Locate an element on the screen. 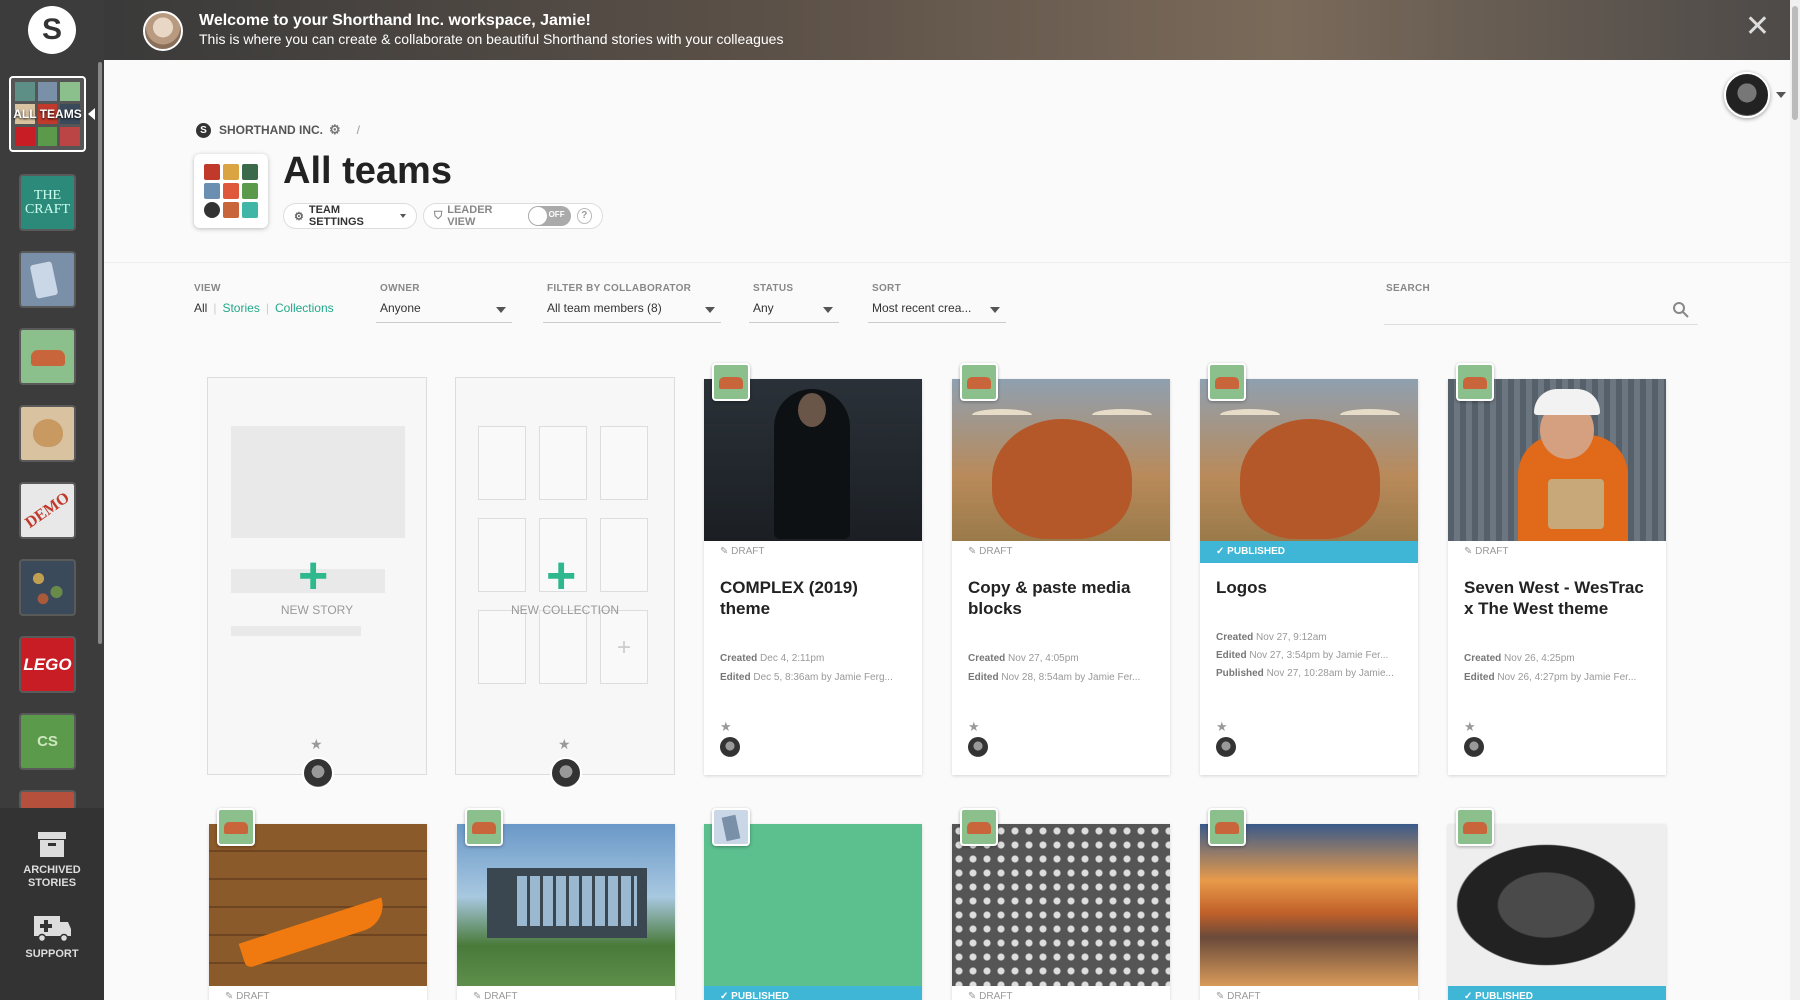 The height and width of the screenshot is (1000, 1800). view-stories-link: Stories is located at coordinates (240, 308).